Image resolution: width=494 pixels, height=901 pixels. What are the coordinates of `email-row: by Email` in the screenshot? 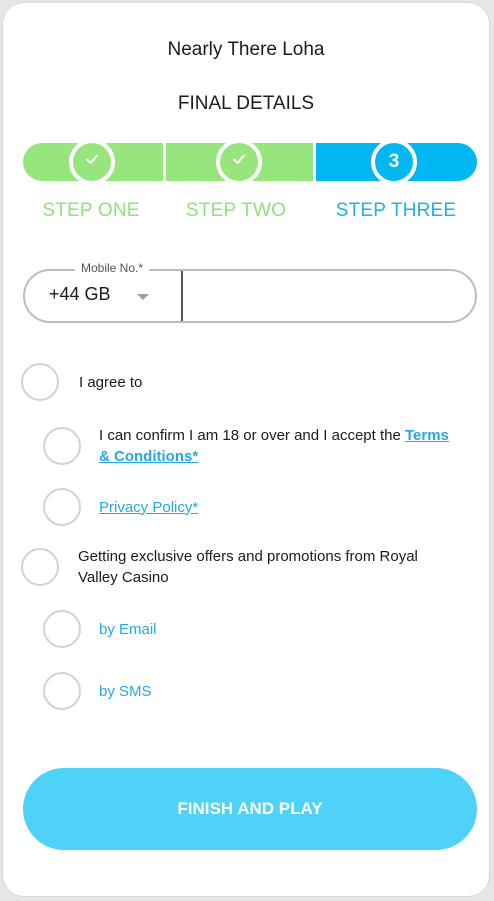 It's located at (100, 629).